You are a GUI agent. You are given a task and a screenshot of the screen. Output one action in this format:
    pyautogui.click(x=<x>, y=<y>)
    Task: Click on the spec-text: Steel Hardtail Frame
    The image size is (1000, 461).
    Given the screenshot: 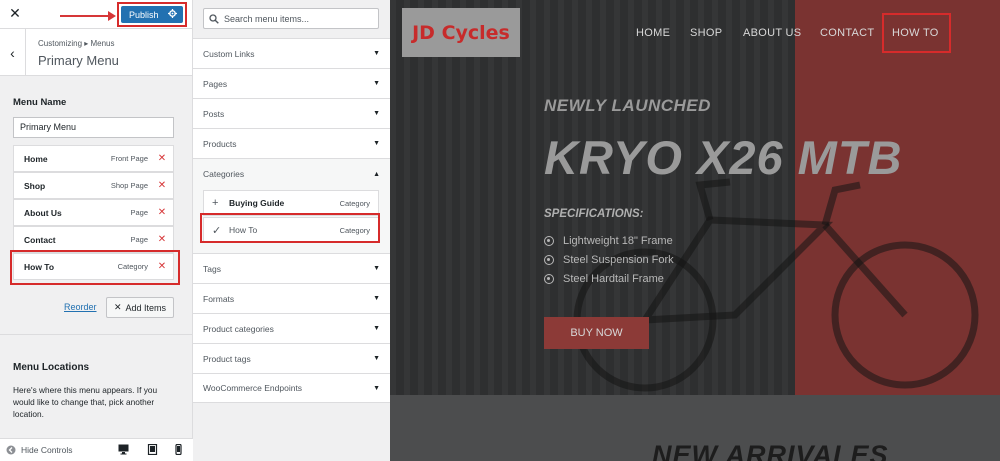 What is the action you would take?
    pyautogui.click(x=613, y=279)
    